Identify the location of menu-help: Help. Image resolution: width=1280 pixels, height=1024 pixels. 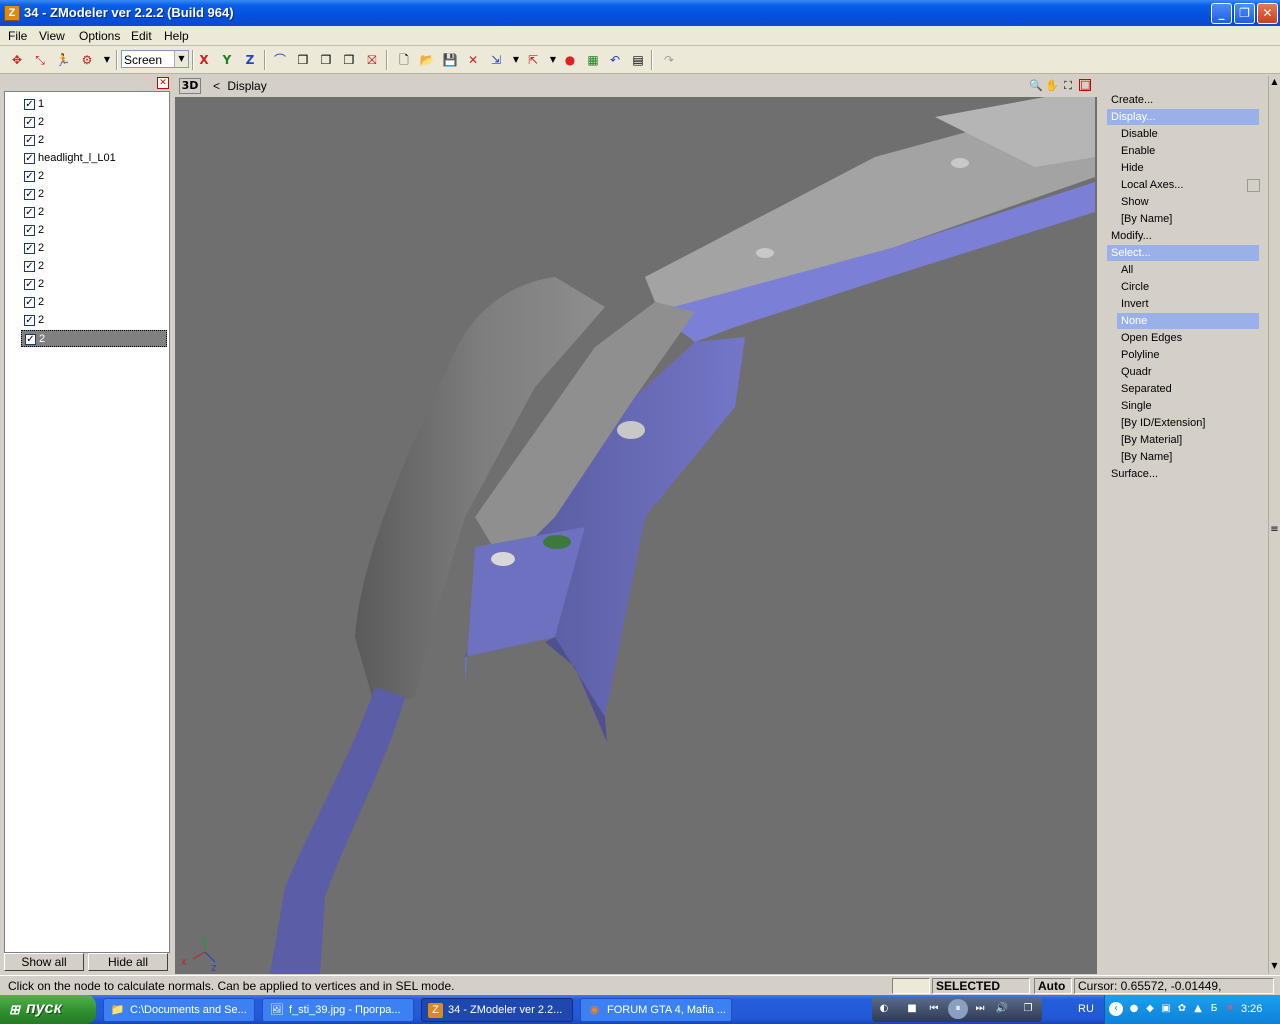
(176, 36).